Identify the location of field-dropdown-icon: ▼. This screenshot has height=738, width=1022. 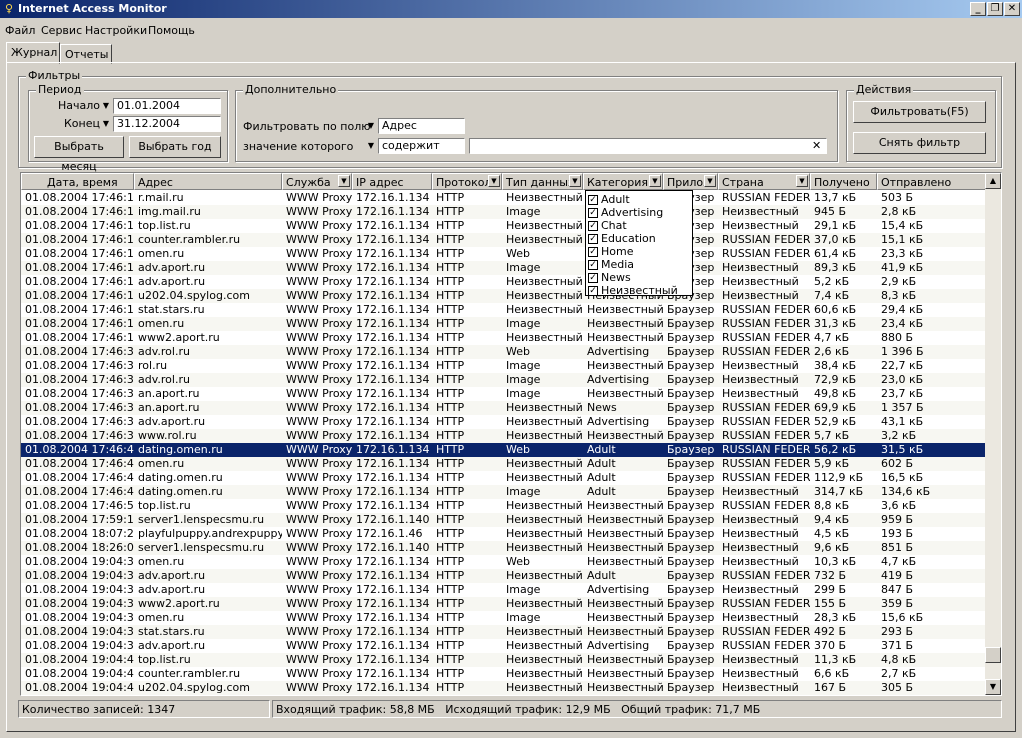
(371, 126).